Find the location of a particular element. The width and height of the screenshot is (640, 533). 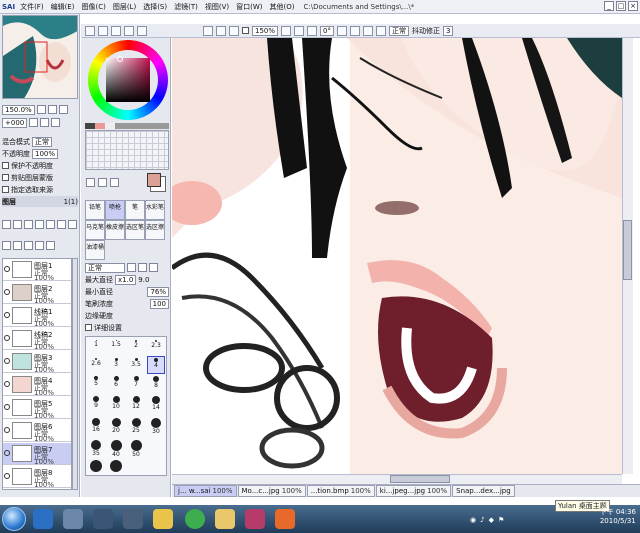

layer-item: 图层4 正常 100% is located at coordinates (37, 385).